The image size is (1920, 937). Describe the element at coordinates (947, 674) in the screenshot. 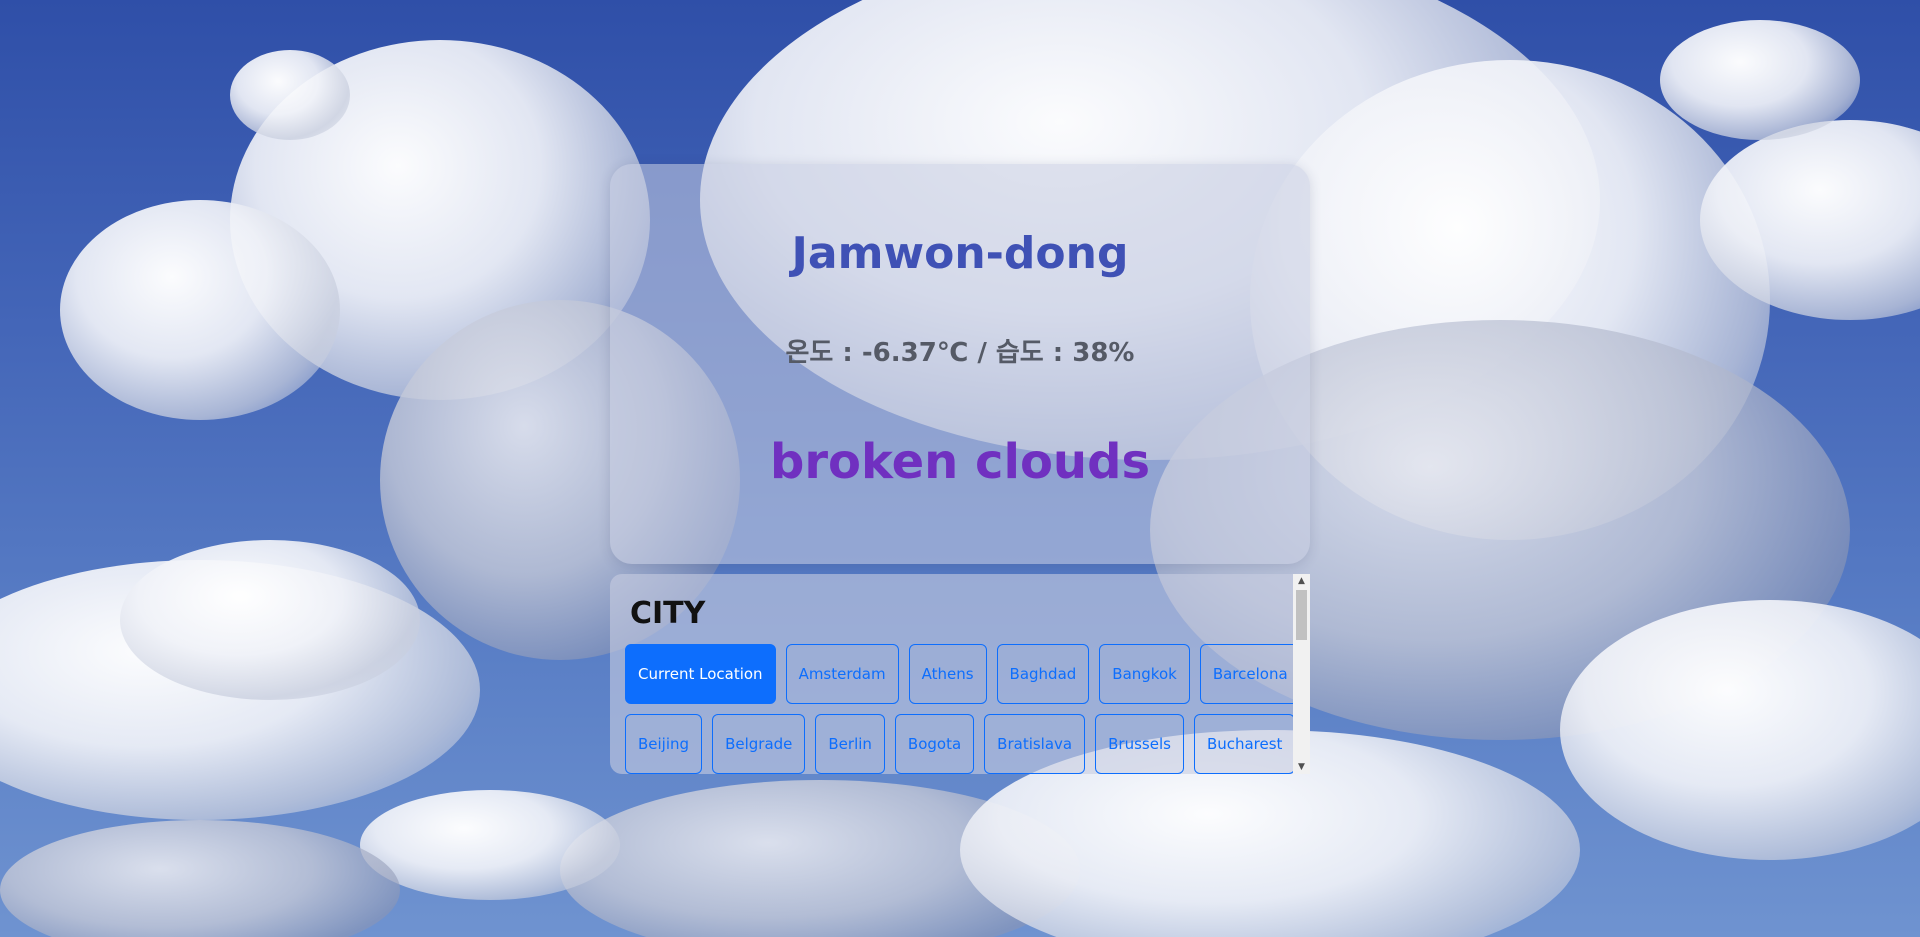

I see `city-button-athens: Athens` at that location.